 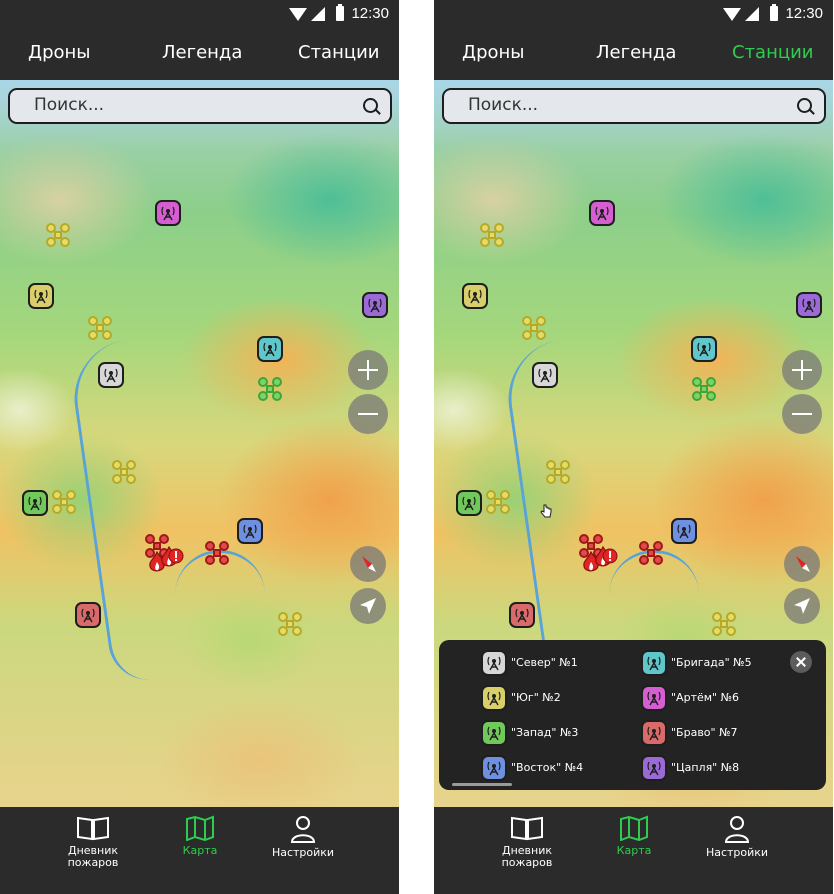 What do you see at coordinates (705, 767) in the screenshot?
I see `legend-label: "Цапля" №8` at bounding box center [705, 767].